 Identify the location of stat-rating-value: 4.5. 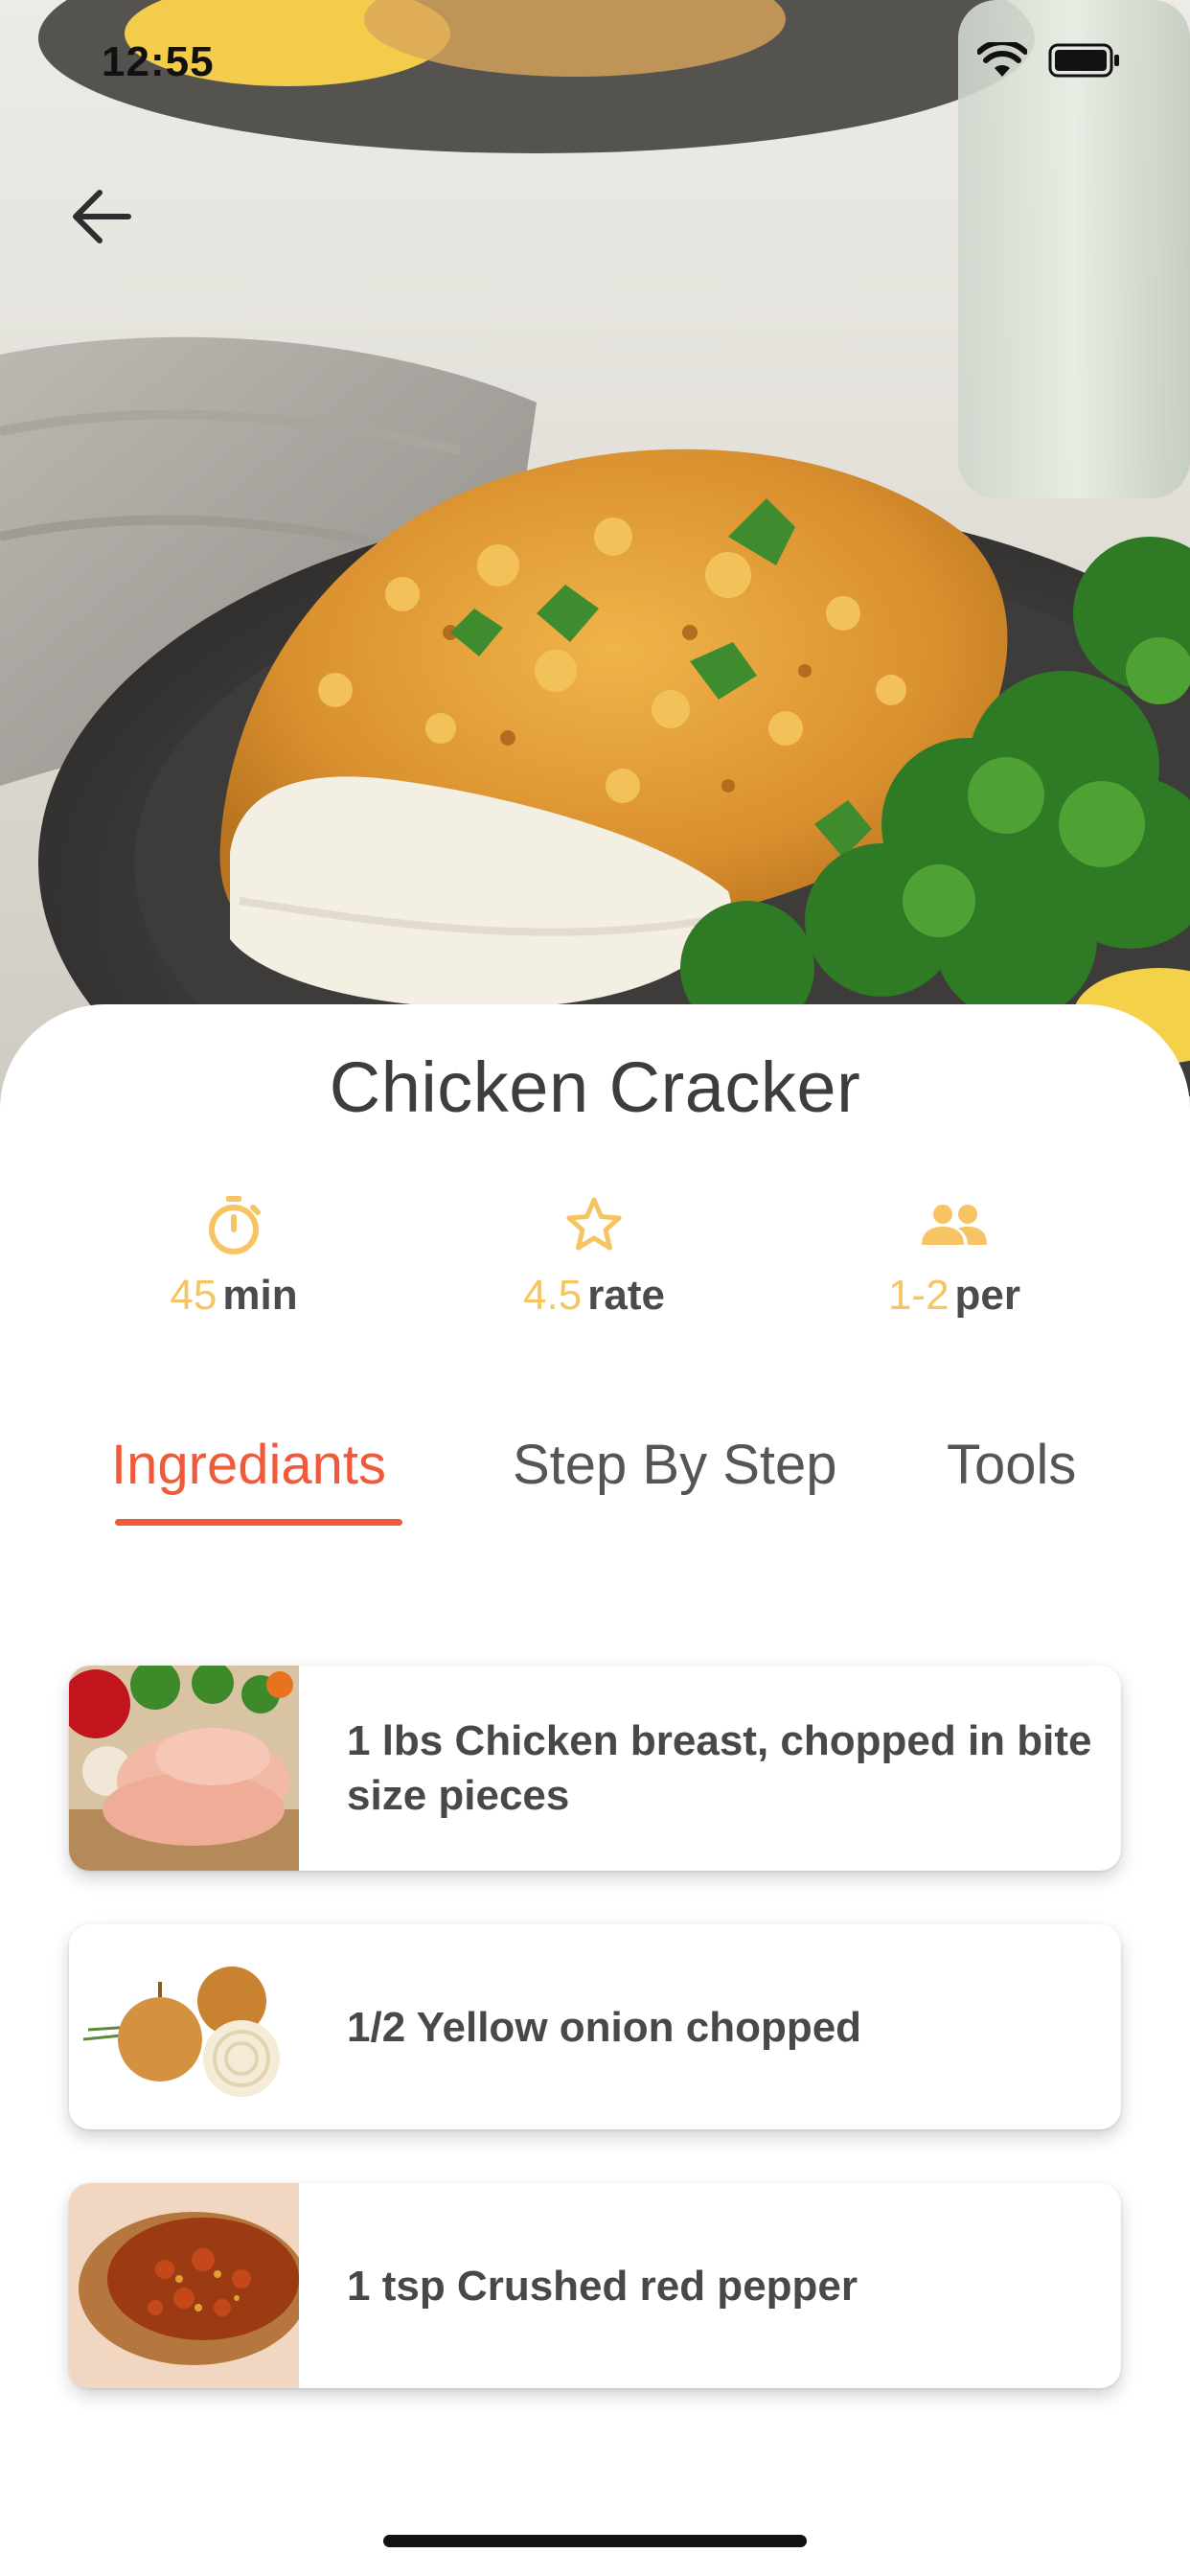
(553, 1295).